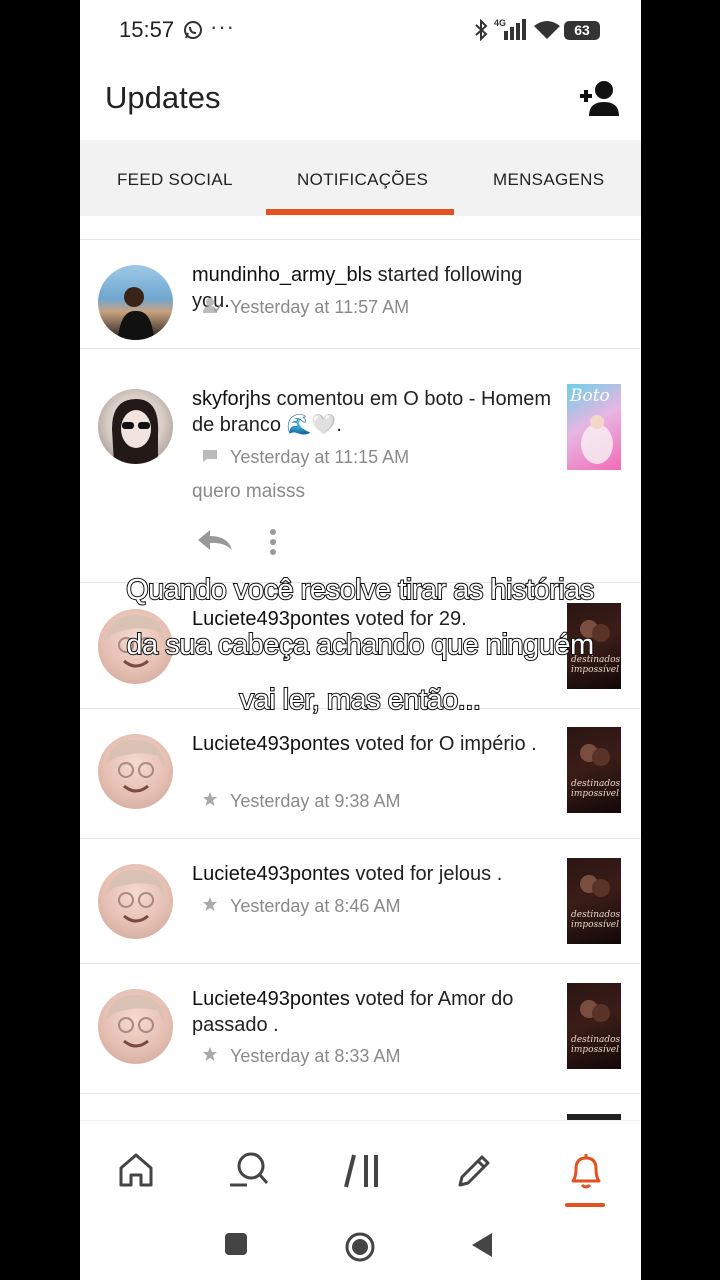 The image size is (720, 1280). What do you see at coordinates (360, 99) in the screenshot?
I see `app-header: Updates` at bounding box center [360, 99].